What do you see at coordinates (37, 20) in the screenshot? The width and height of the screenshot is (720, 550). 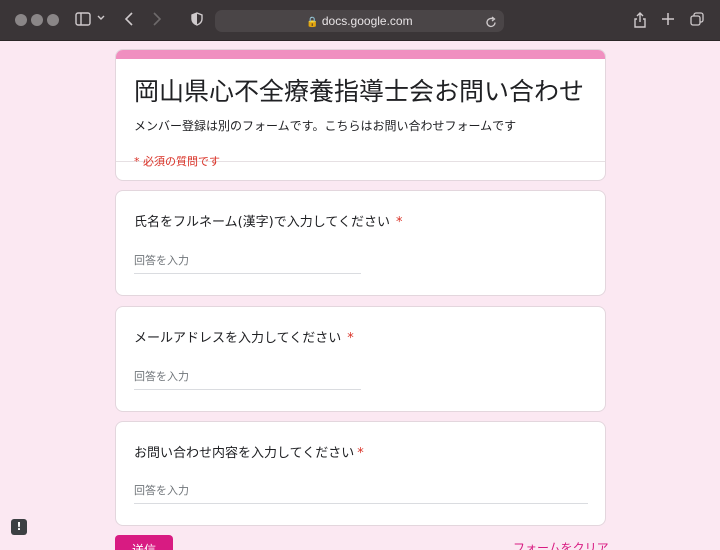 I see `minimize-window-button` at bounding box center [37, 20].